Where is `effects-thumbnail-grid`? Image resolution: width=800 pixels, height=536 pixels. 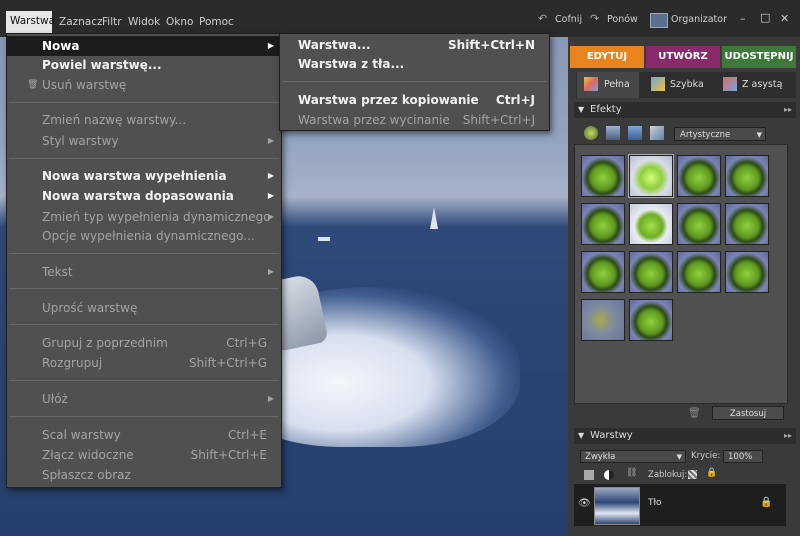
effects-thumbnail-grid is located at coordinates (681, 274).